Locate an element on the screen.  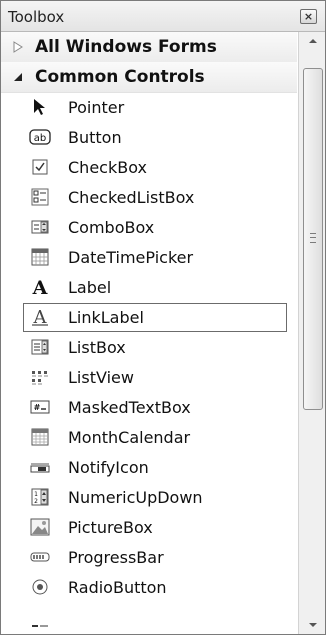
svg-text: ab is located at coordinates (40, 138).